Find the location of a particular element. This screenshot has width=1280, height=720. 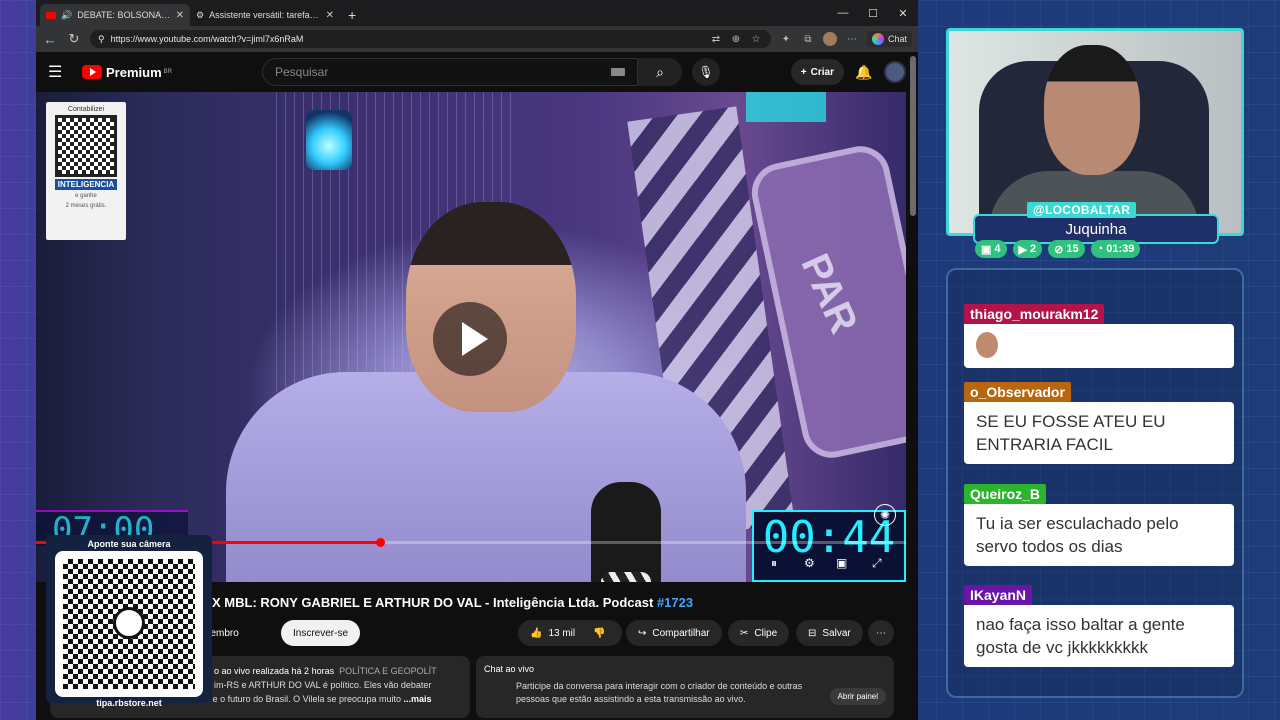

video-icon: ▶ is located at coordinates (1022, 249).